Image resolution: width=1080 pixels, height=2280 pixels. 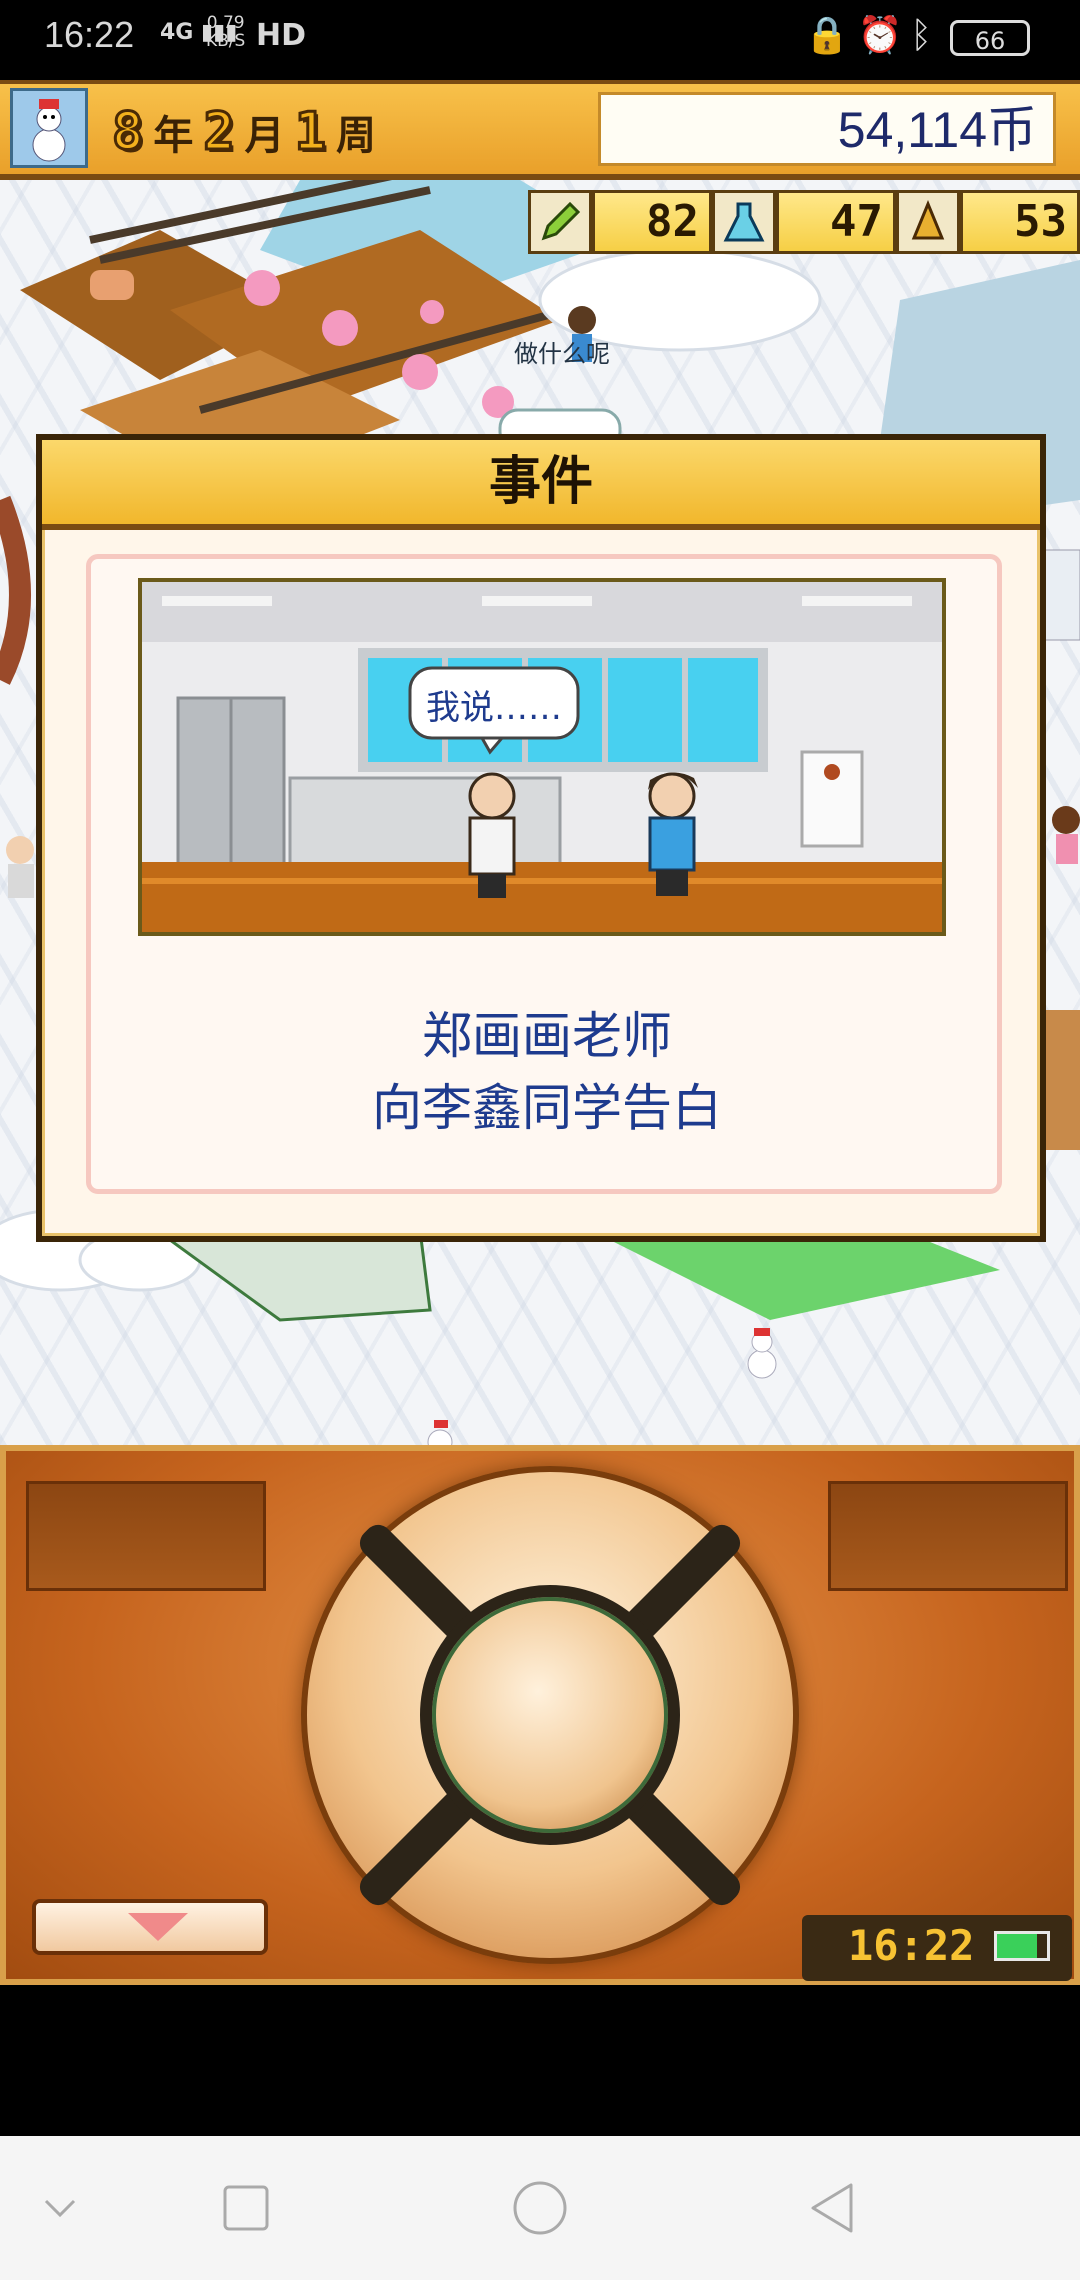 What do you see at coordinates (219, 132) in the screenshot?
I see `month-value: 2` at bounding box center [219, 132].